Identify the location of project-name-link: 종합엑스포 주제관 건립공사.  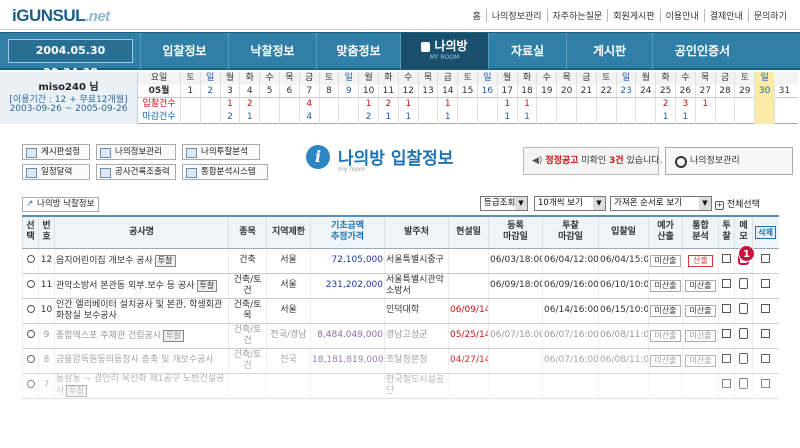
(108, 336).